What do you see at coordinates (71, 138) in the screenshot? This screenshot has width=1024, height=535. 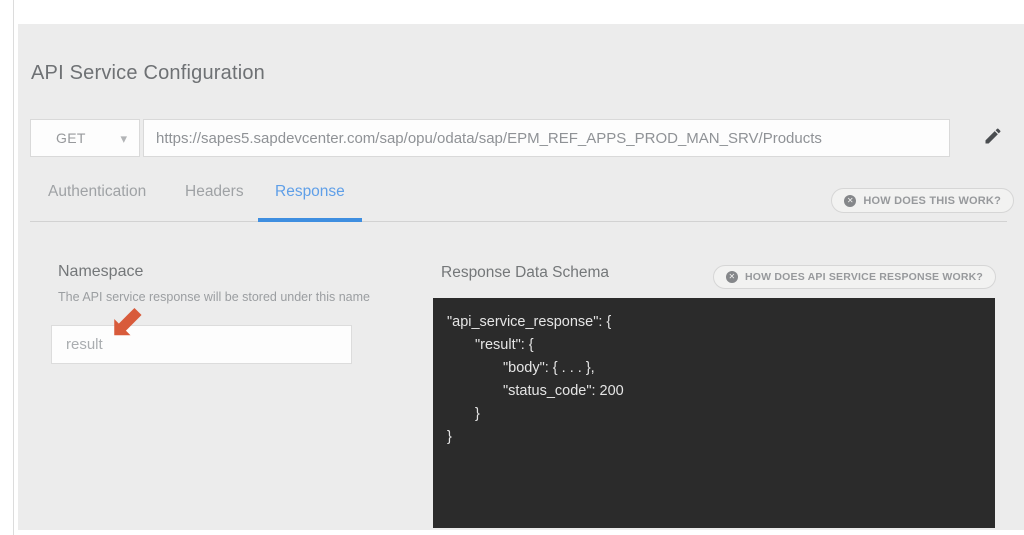 I see `http-method-value: GET` at bounding box center [71, 138].